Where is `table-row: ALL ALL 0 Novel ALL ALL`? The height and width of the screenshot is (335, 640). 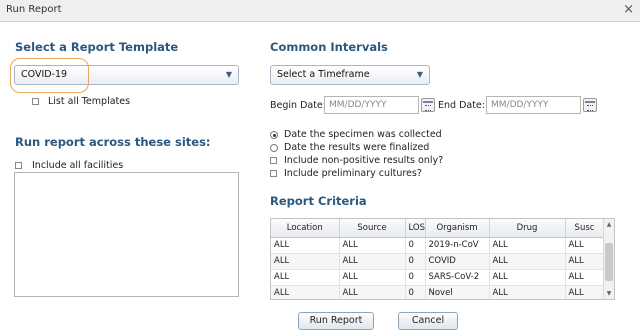
table-row: ALL ALL 0 Novel ALL ALL is located at coordinates (438, 292).